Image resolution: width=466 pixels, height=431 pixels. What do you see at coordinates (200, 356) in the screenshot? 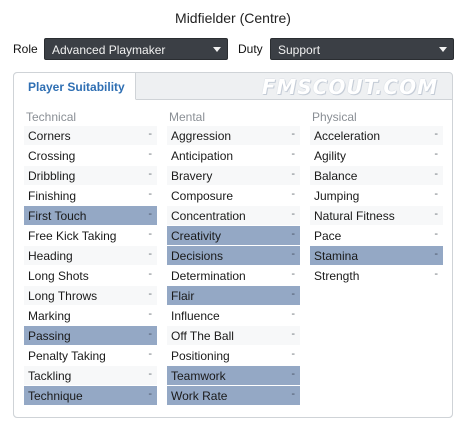
I see `attribute-name: Positioning` at bounding box center [200, 356].